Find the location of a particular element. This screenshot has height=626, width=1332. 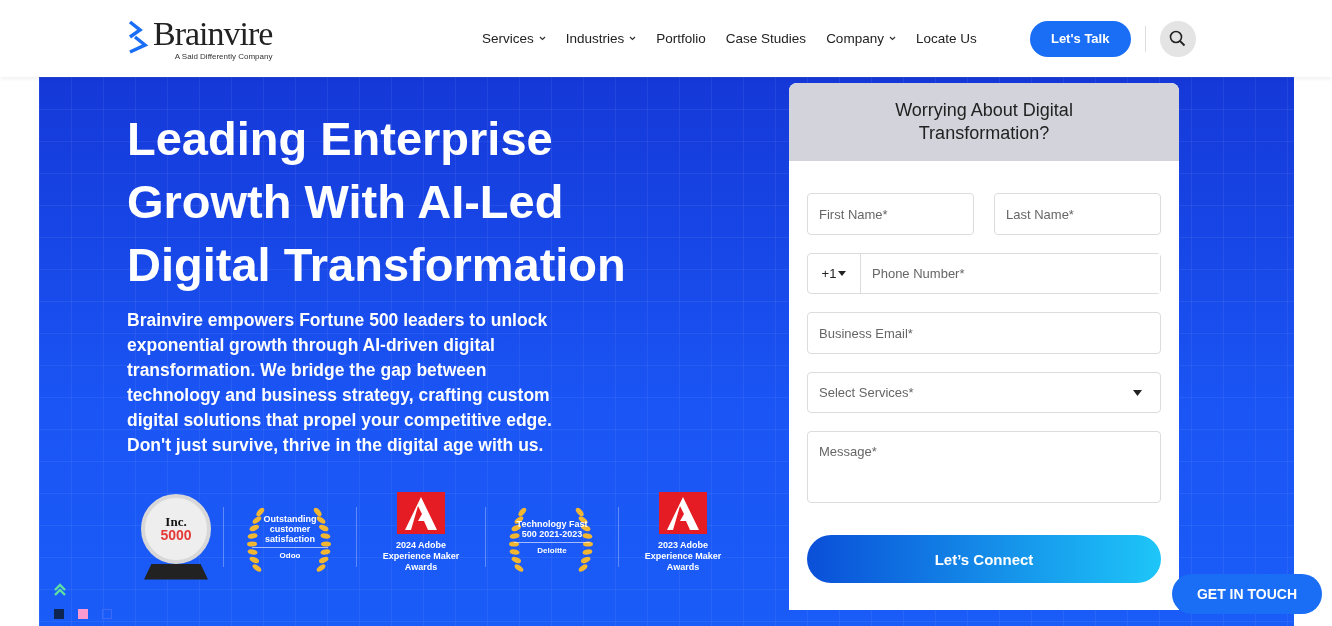

nav-link: Portfolio is located at coordinates (681, 38).